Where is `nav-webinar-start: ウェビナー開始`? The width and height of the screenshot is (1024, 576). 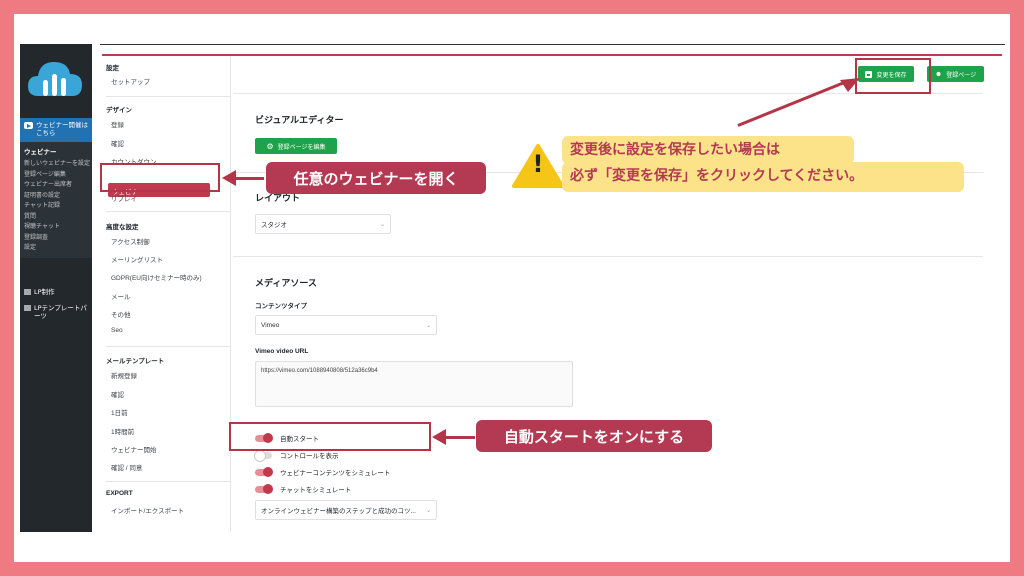 nav-webinar-start: ウェビナー開始 is located at coordinates (134, 449).